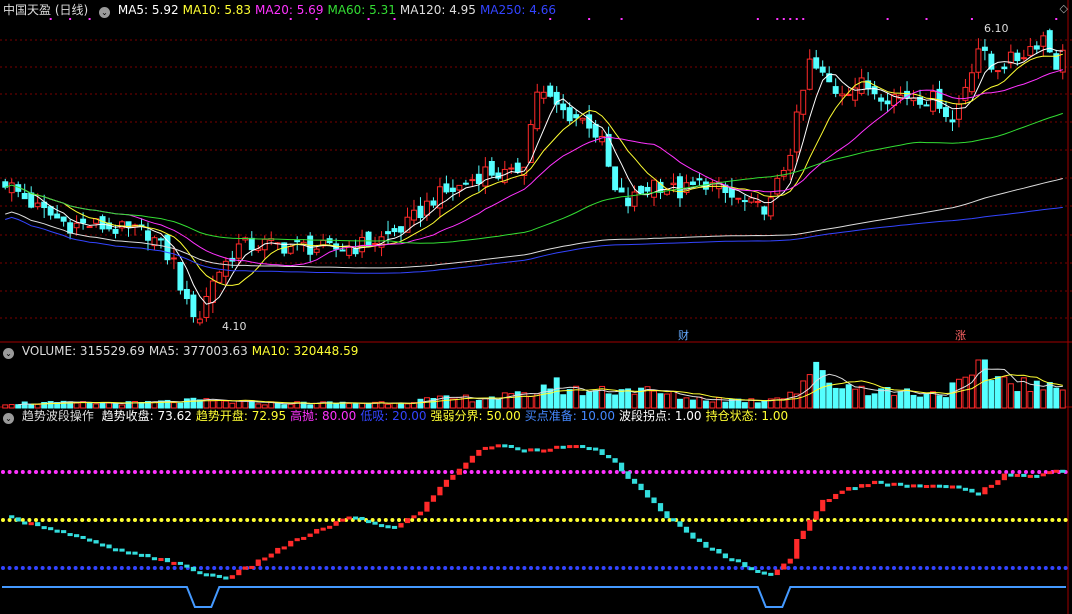 This screenshot has width=1072, height=614. What do you see at coordinates (660, 416) in the screenshot?
I see `indicator-item-6: 波段拐点: 1.00` at bounding box center [660, 416].